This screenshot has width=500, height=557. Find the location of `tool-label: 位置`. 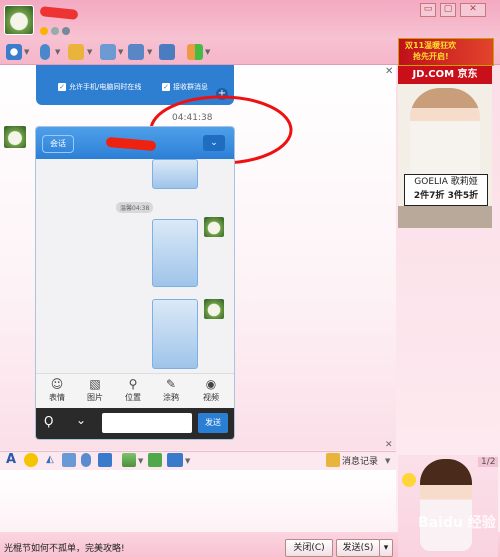

tool-label: 位置 is located at coordinates (133, 397).